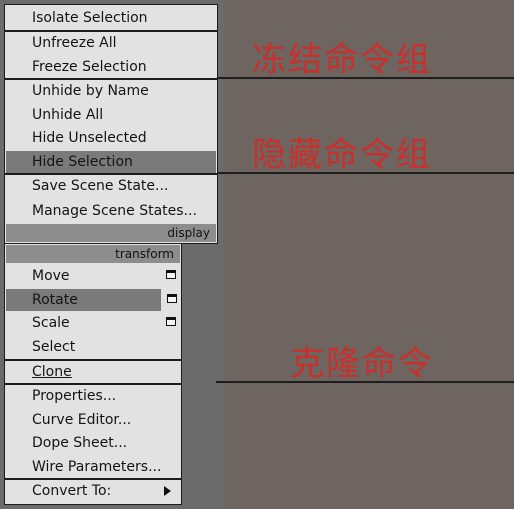 The width and height of the screenshot is (514, 509). Describe the element at coordinates (55, 300) in the screenshot. I see `menu-item-rotate-label: Rotate` at that location.